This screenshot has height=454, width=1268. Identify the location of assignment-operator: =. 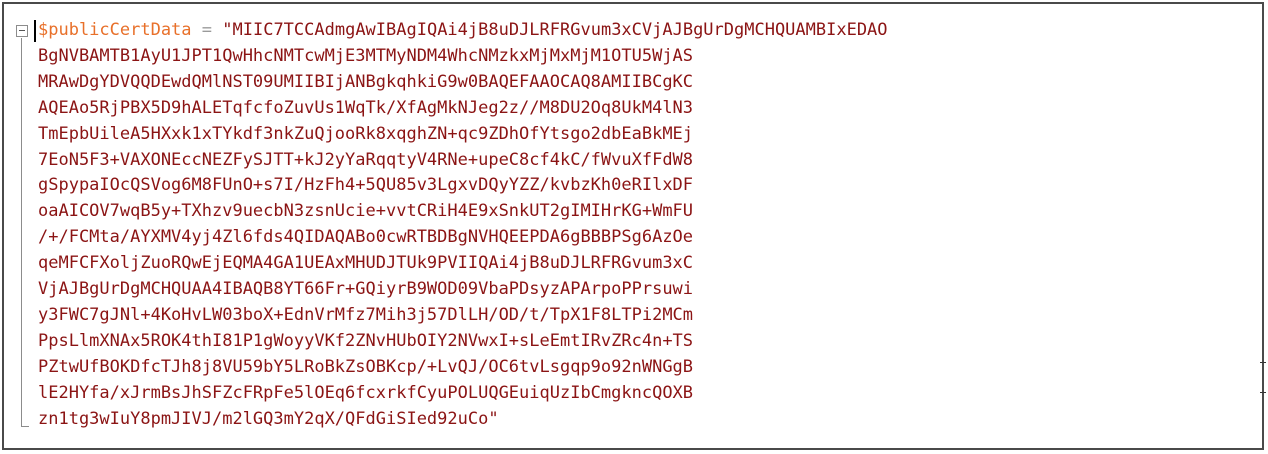
(207, 30).